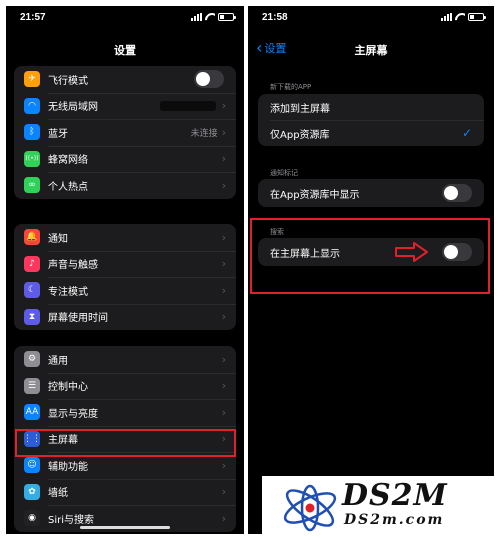 The height and width of the screenshot is (540, 500). I want to click on cellular-icon: ((•)), so click(32, 158).